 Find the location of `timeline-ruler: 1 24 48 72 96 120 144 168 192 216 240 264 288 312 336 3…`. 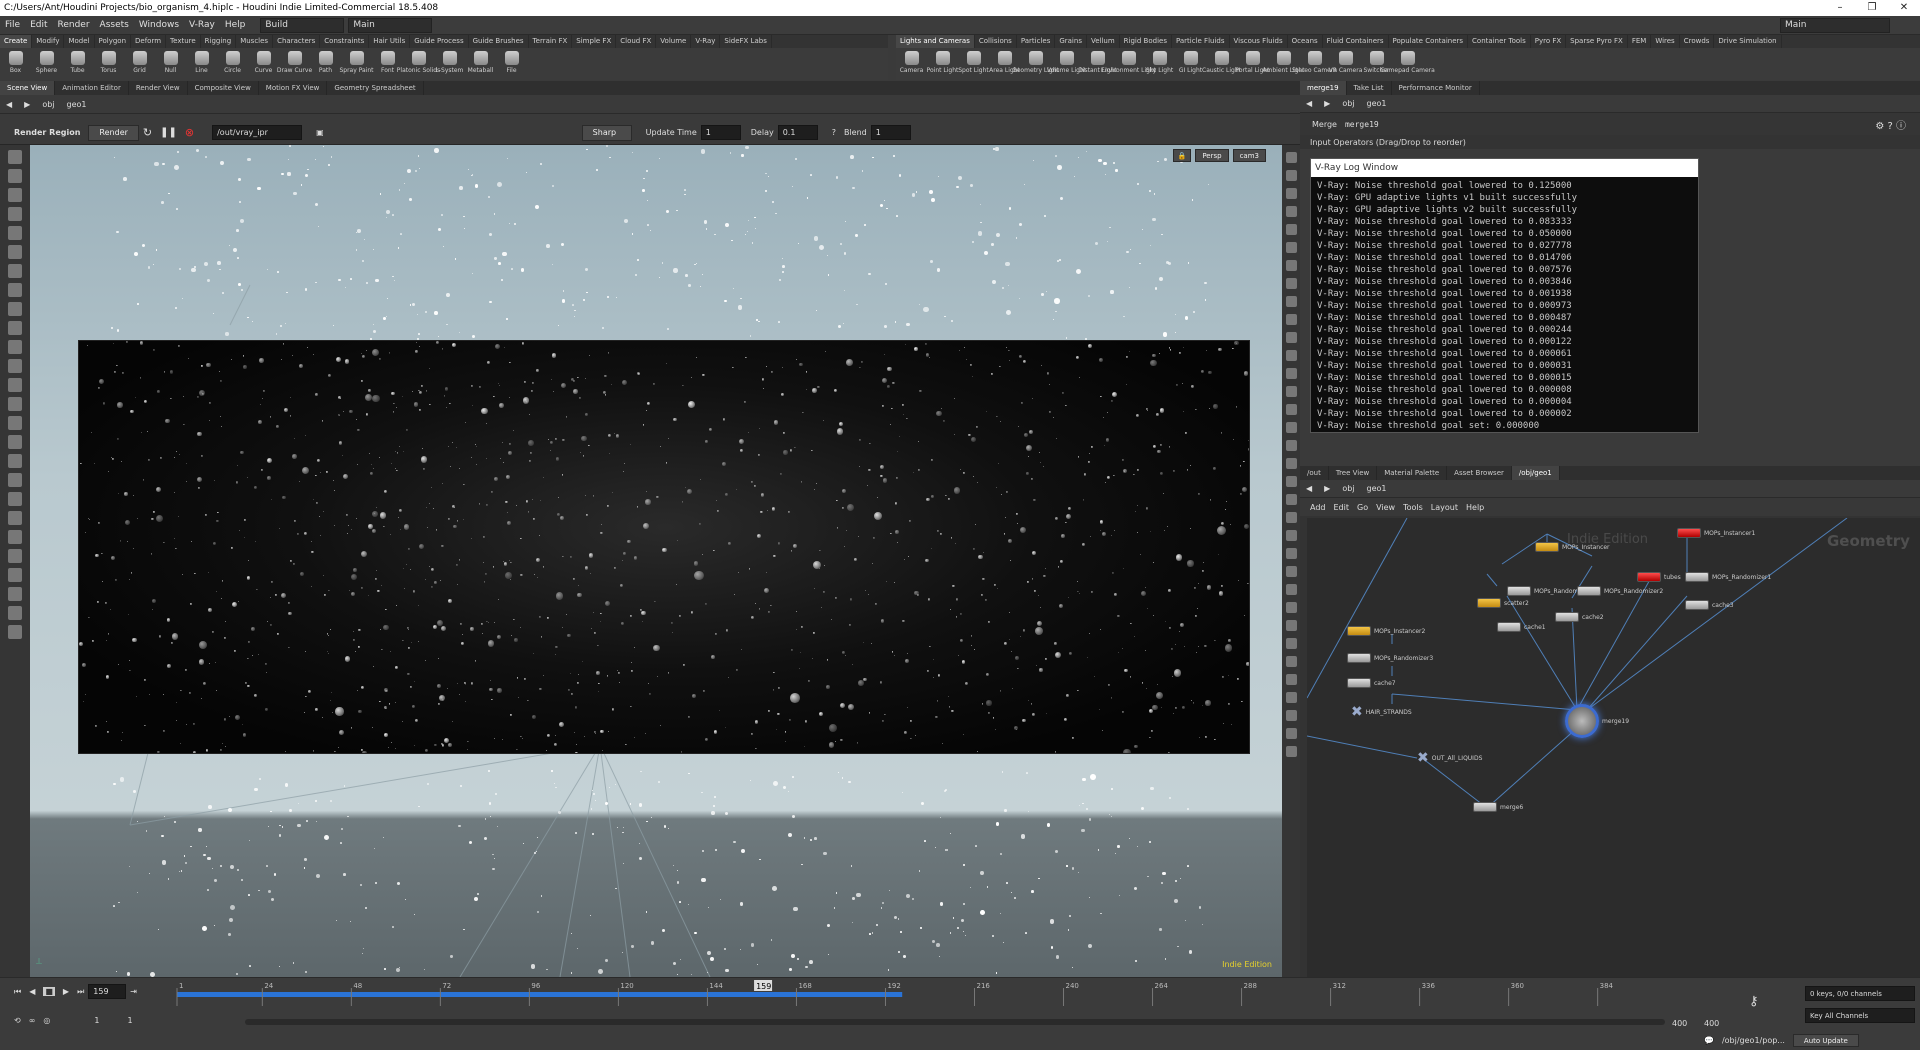

timeline-ruler: 1 24 48 72 96 120 144 168 192 216 240 264 288 312 336 3… is located at coordinates (965, 994).